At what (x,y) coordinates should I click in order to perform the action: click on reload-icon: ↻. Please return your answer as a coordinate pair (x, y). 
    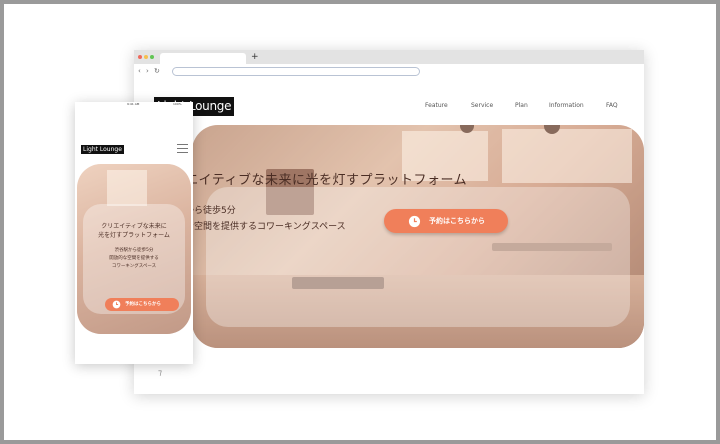
    Looking at the image, I should click on (157, 71).